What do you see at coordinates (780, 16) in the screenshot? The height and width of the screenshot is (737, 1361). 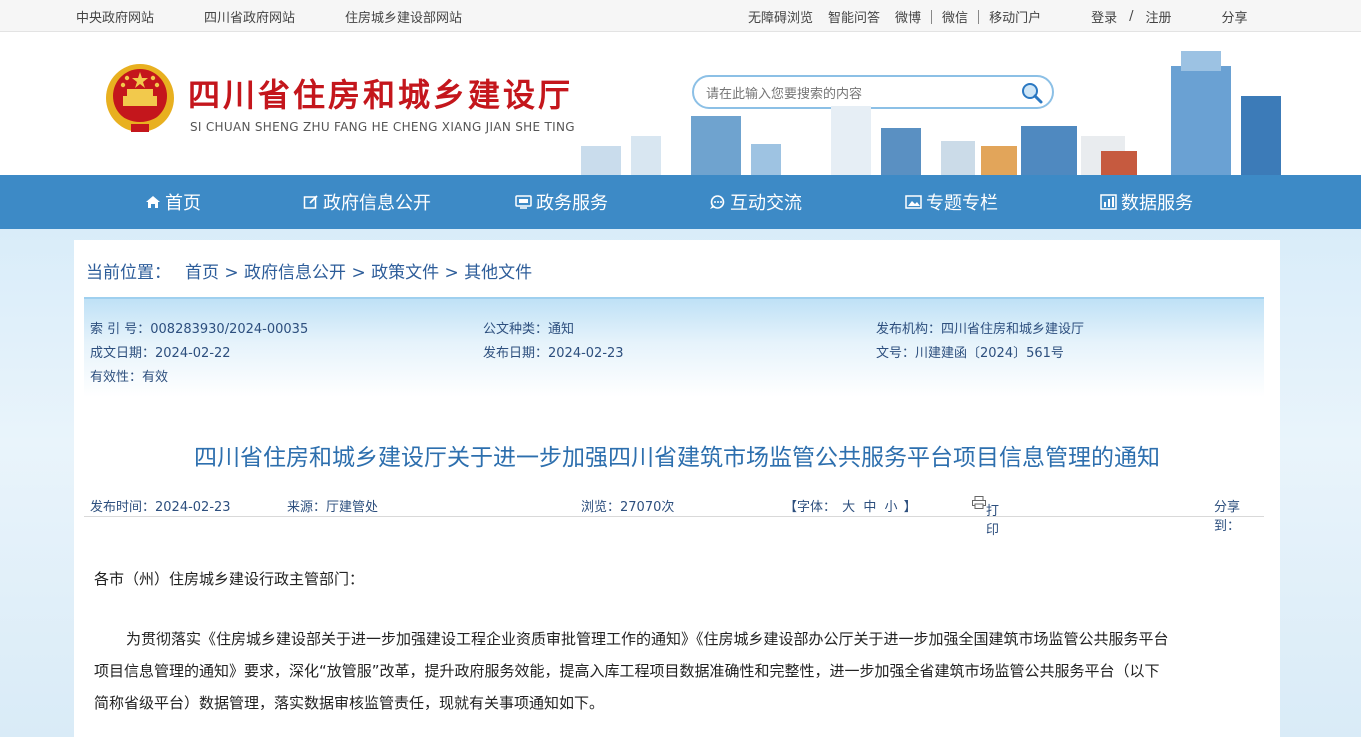 I see `link-accessibility: 无障碍浏览` at bounding box center [780, 16].